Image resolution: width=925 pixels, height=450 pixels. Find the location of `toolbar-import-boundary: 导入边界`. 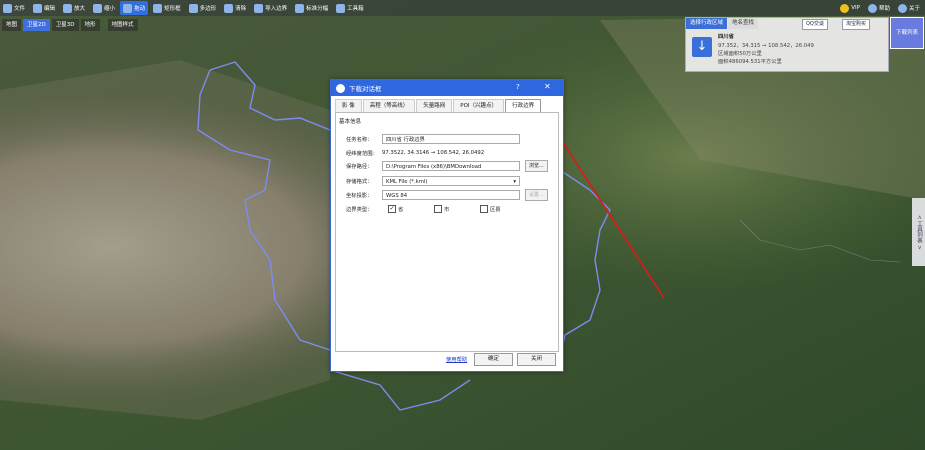

toolbar-import-boundary: 导入边界 is located at coordinates (270, 8).